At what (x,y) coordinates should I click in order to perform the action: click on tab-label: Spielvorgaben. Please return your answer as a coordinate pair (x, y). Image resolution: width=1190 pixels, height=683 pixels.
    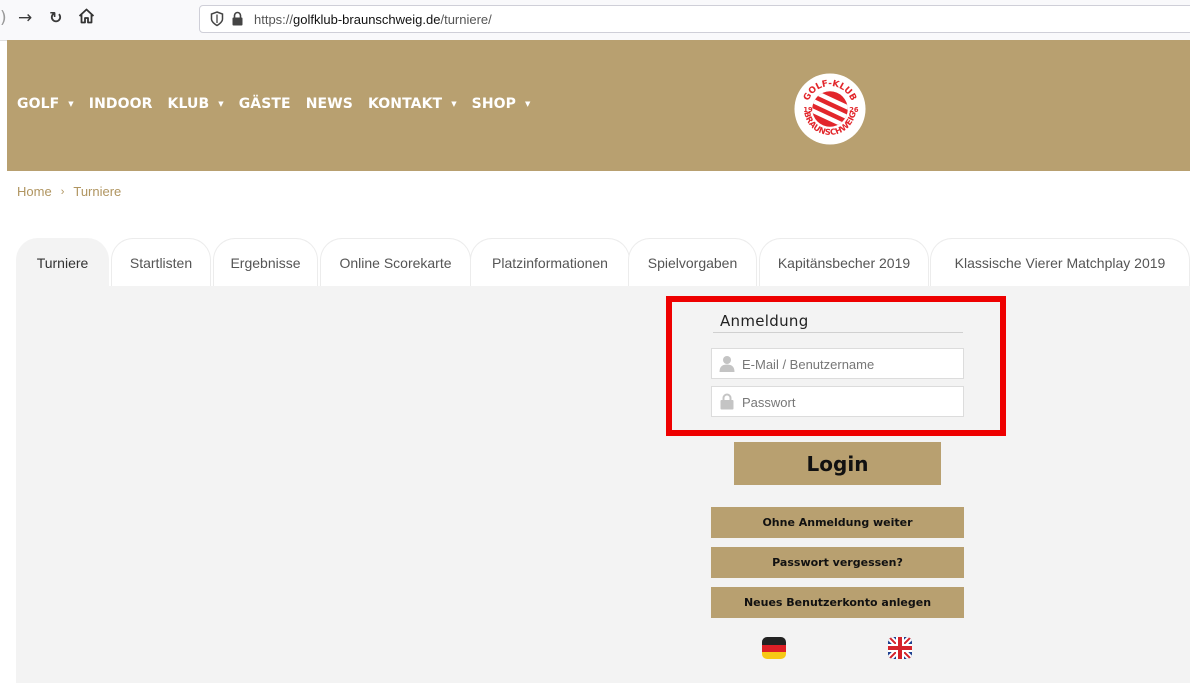
    Looking at the image, I should click on (692, 262).